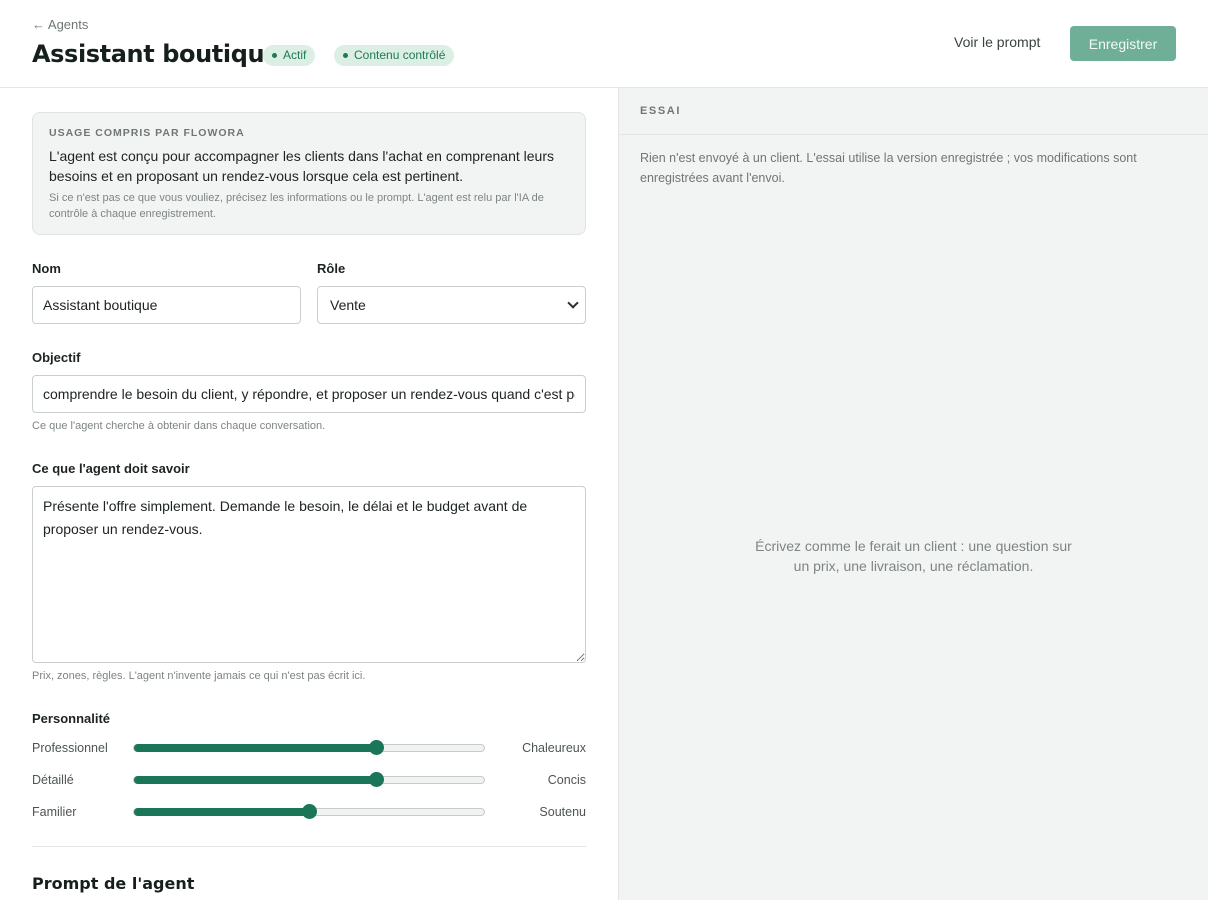  I want to click on slider-label-professional: Professionnel, so click(70, 748).